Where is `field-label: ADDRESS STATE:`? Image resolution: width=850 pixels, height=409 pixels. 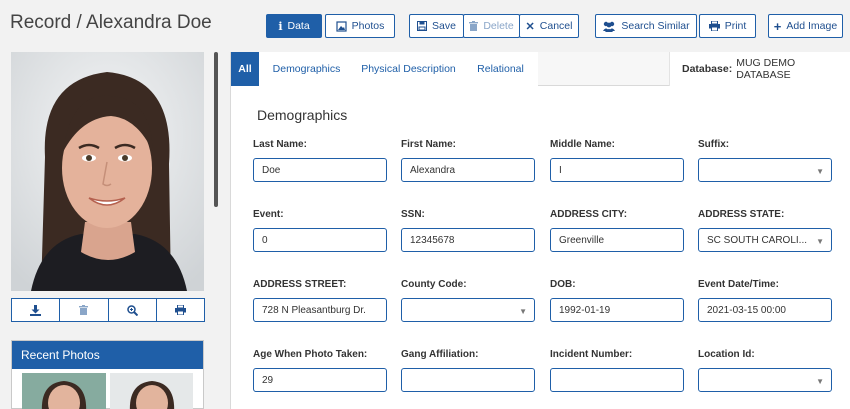
field-label: ADDRESS STATE: is located at coordinates (741, 214).